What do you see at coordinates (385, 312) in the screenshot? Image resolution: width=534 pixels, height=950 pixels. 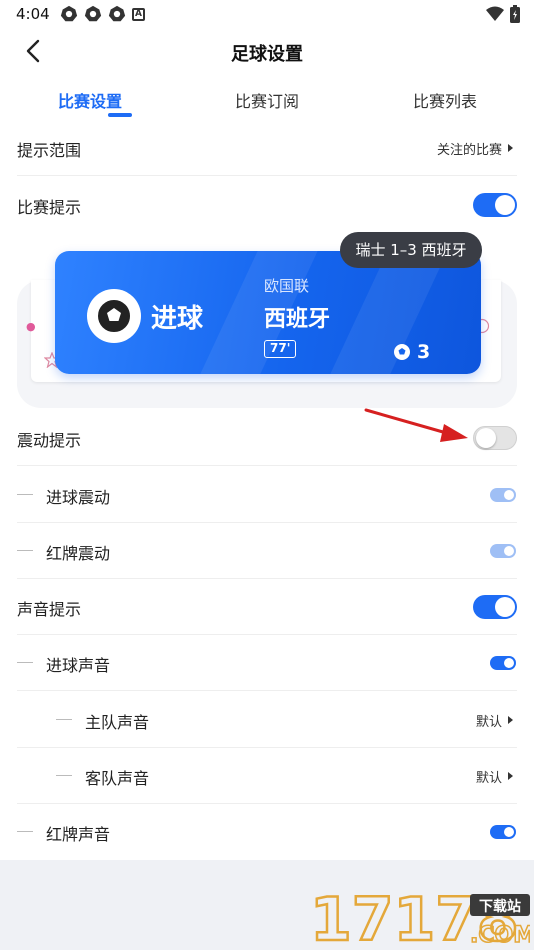 I see `banner-stripe` at bounding box center [385, 312].